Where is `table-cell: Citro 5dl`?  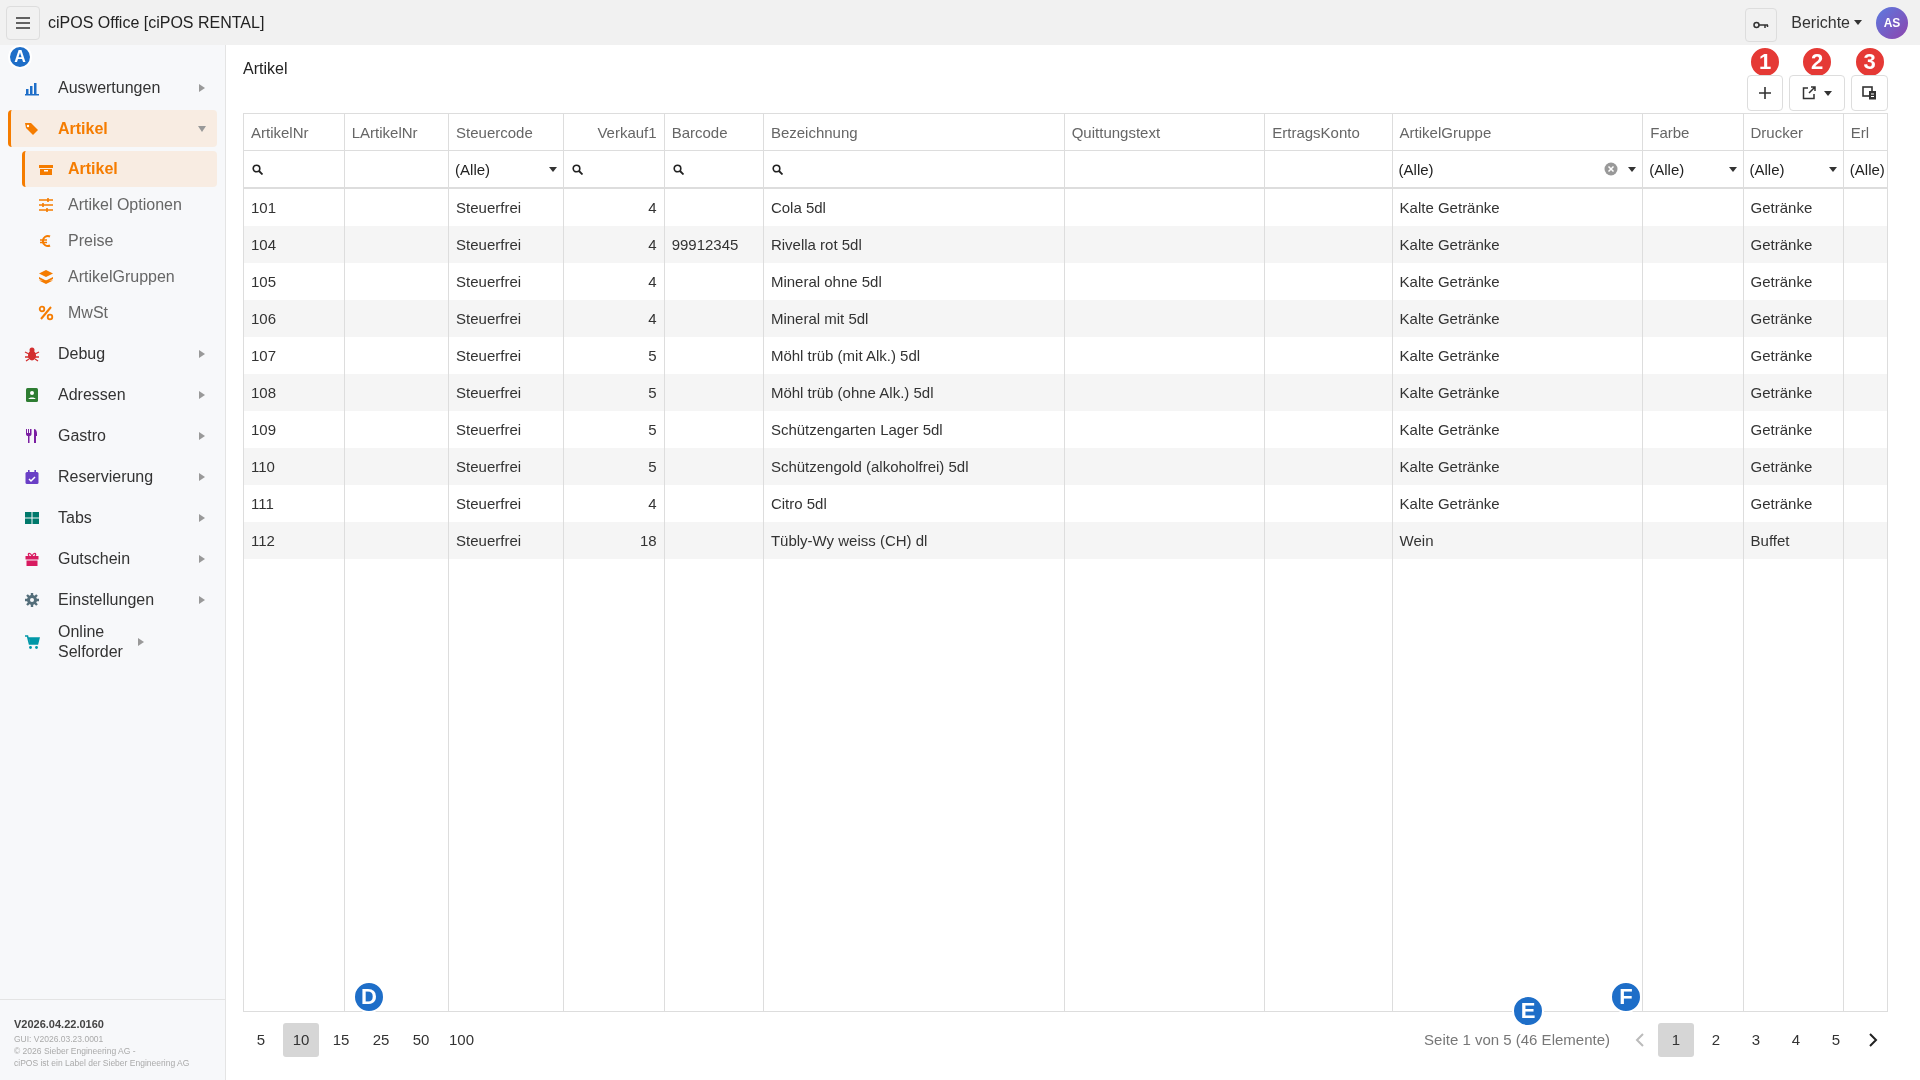 table-cell: Citro 5dl is located at coordinates (798, 503).